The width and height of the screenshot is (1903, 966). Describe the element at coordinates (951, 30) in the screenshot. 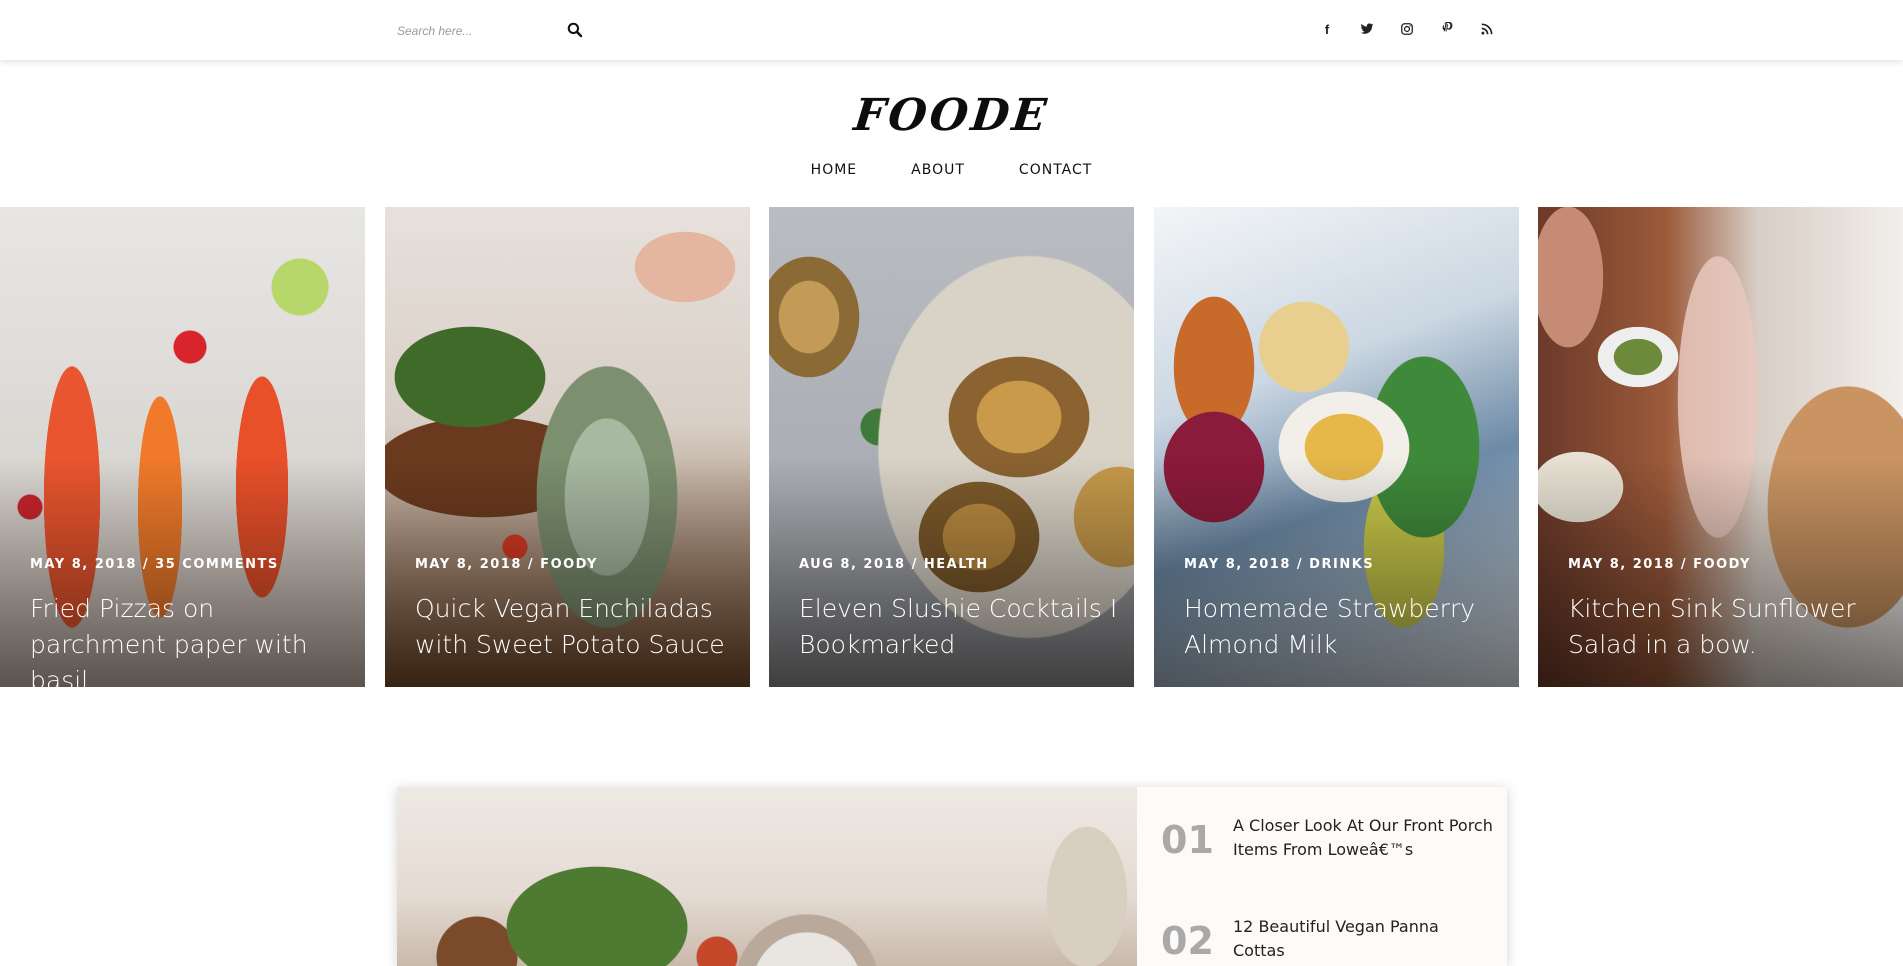

I see `top-bar: f` at that location.